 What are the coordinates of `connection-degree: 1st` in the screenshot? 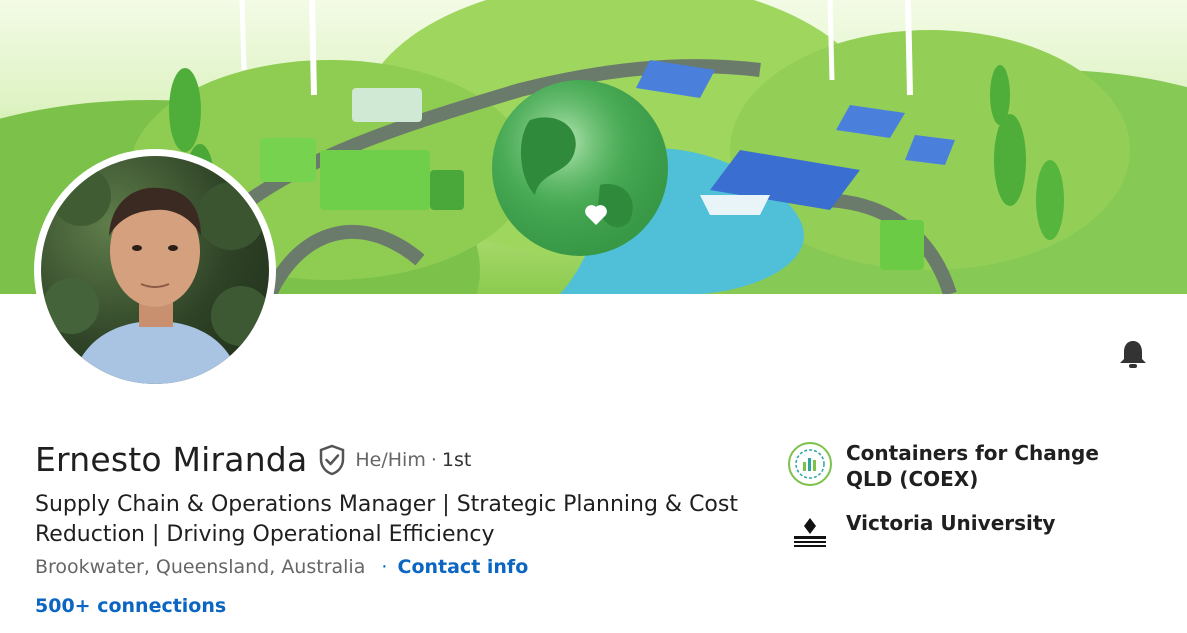 It's located at (456, 459).